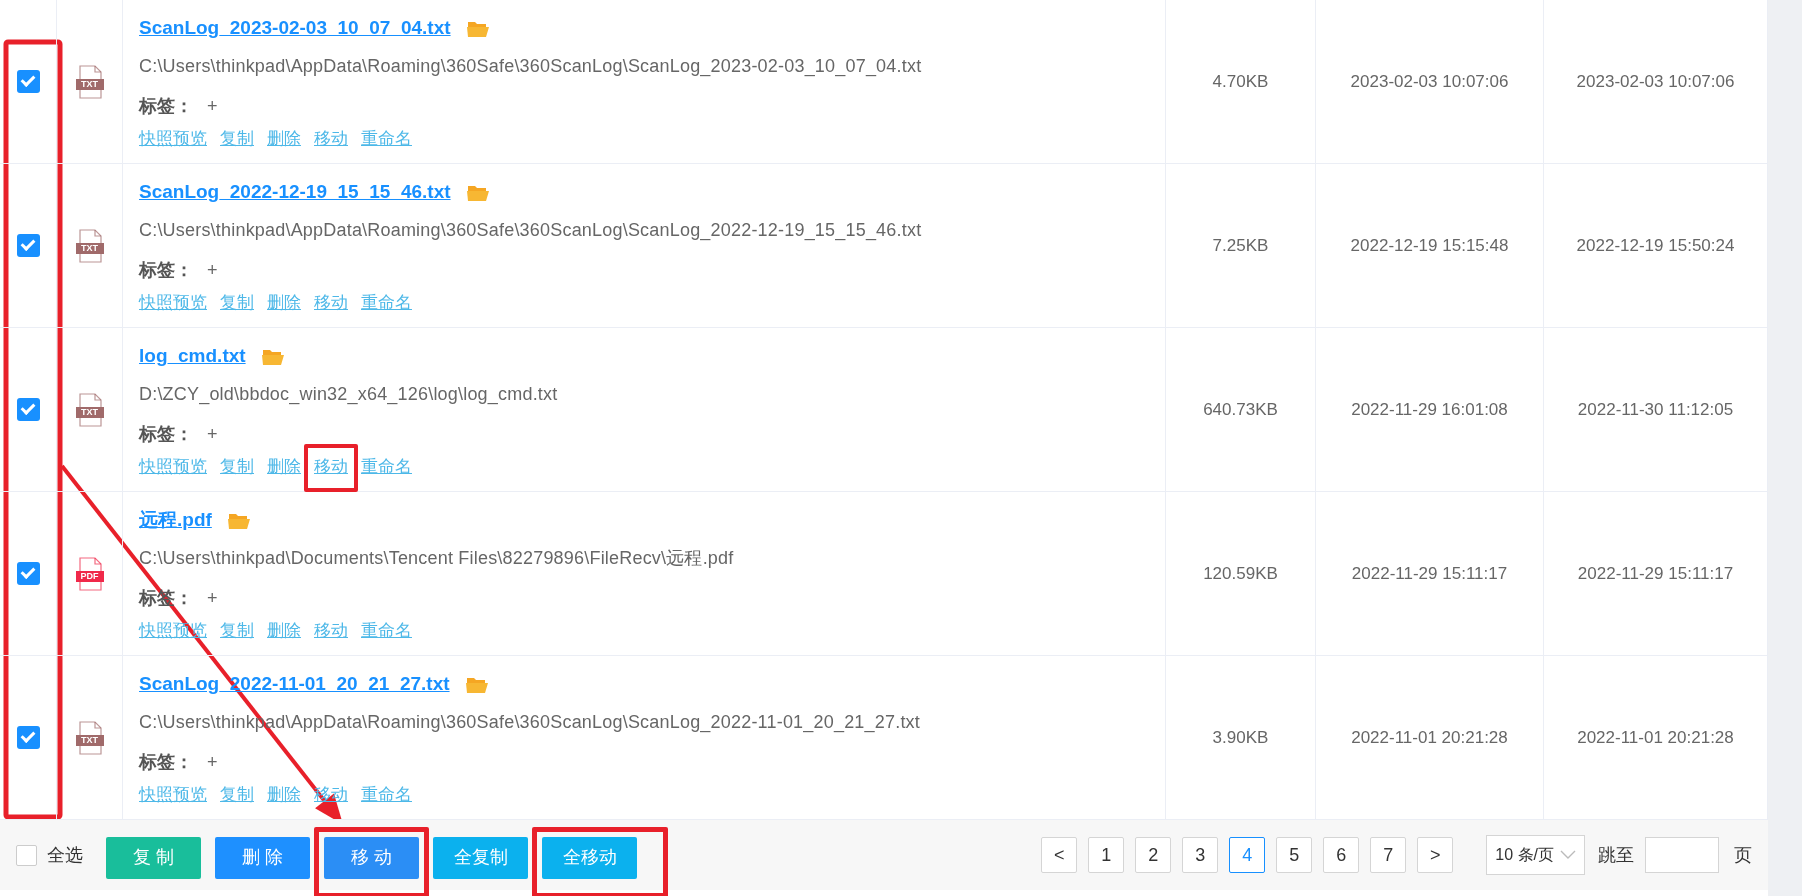 The width and height of the screenshot is (1802, 896). Describe the element at coordinates (1429, 81) in the screenshot. I see `created-time: 2023-02-03 10:07:06` at that location.